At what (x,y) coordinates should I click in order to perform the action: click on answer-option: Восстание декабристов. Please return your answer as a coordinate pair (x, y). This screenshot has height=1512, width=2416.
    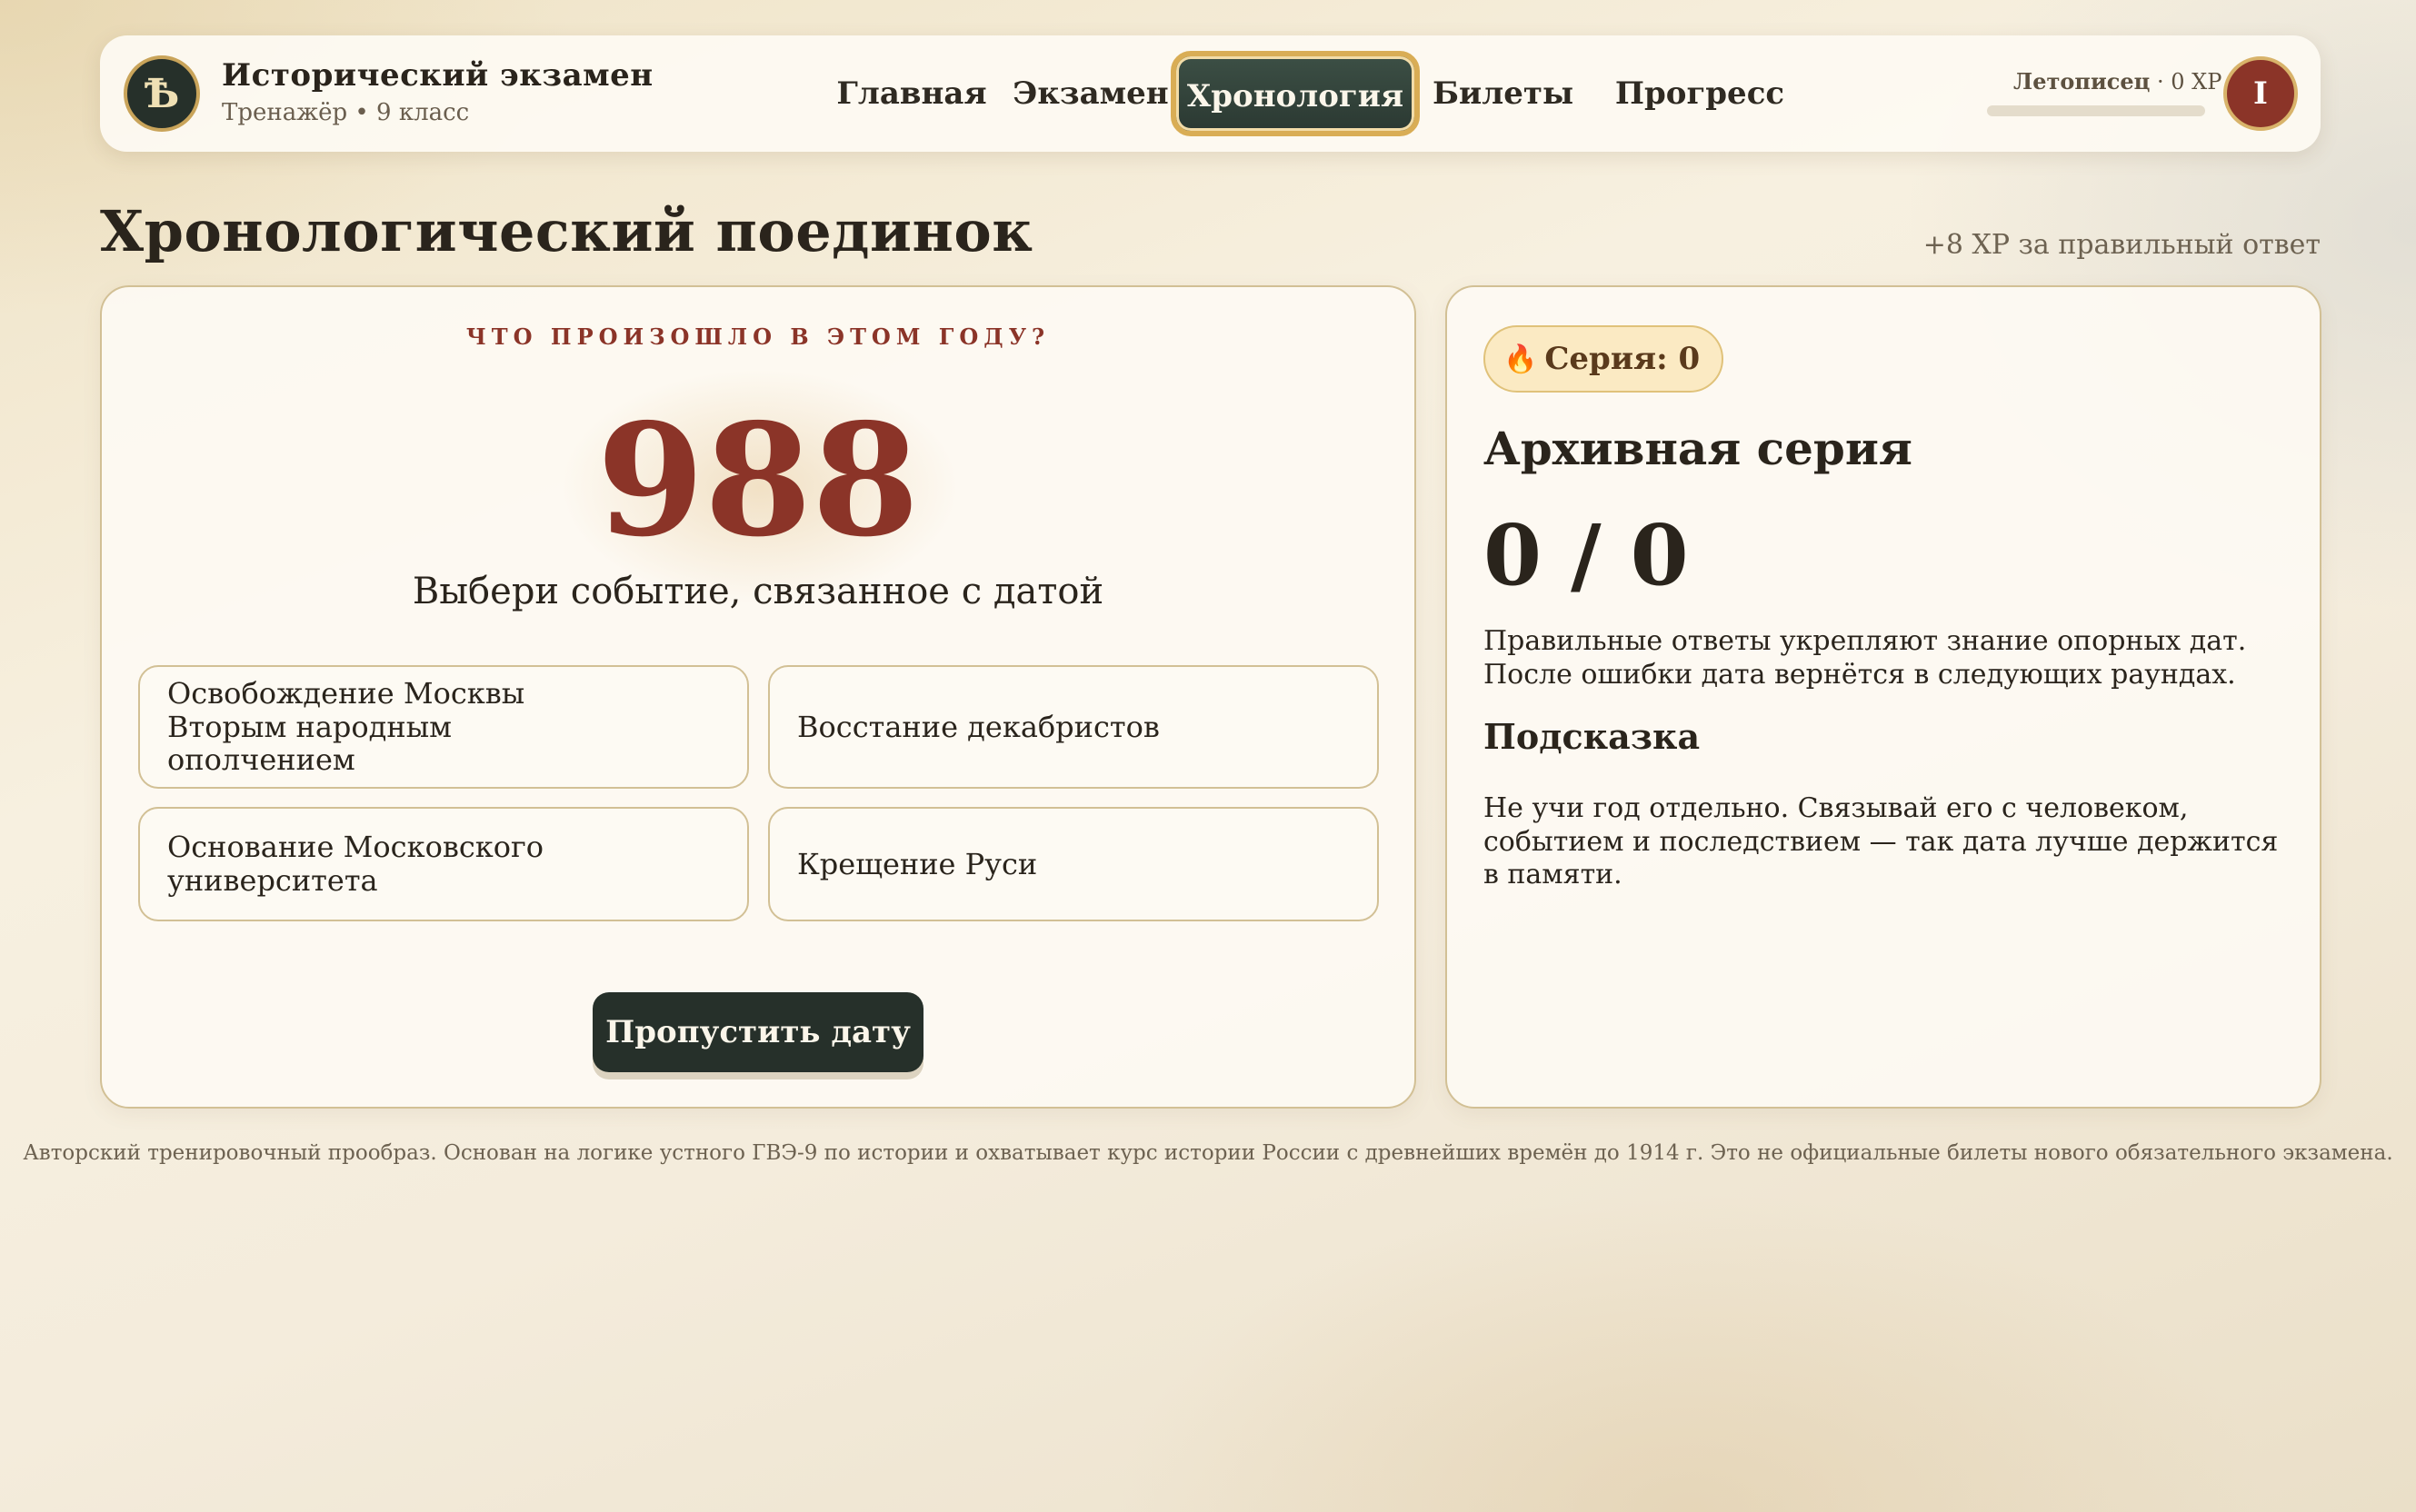
    Looking at the image, I should click on (1073, 727).